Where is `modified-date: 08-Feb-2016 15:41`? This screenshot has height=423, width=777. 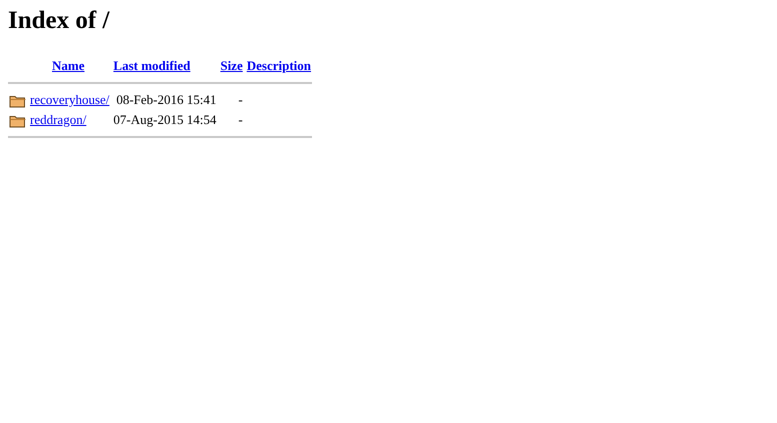
modified-date: 08-Feb-2016 15:41 is located at coordinates (166, 99).